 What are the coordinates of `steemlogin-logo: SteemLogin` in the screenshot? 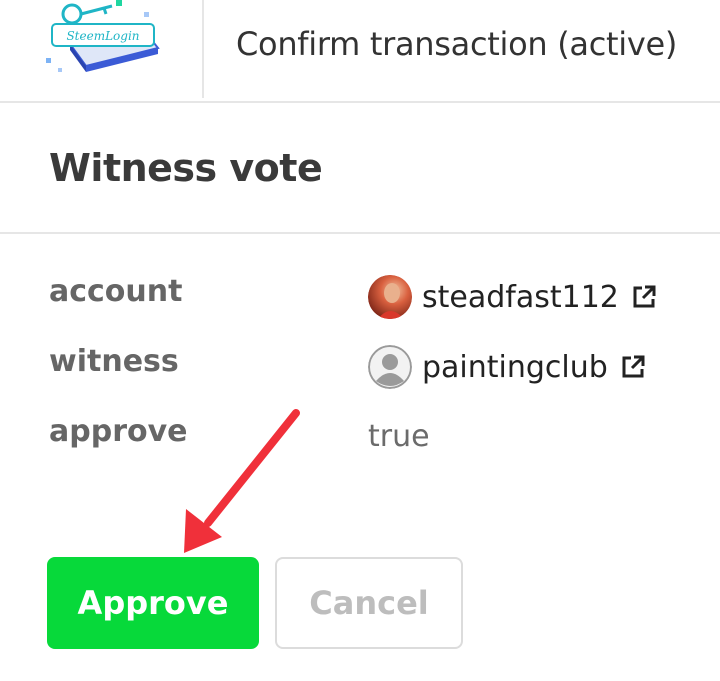 It's located at (103, 36).